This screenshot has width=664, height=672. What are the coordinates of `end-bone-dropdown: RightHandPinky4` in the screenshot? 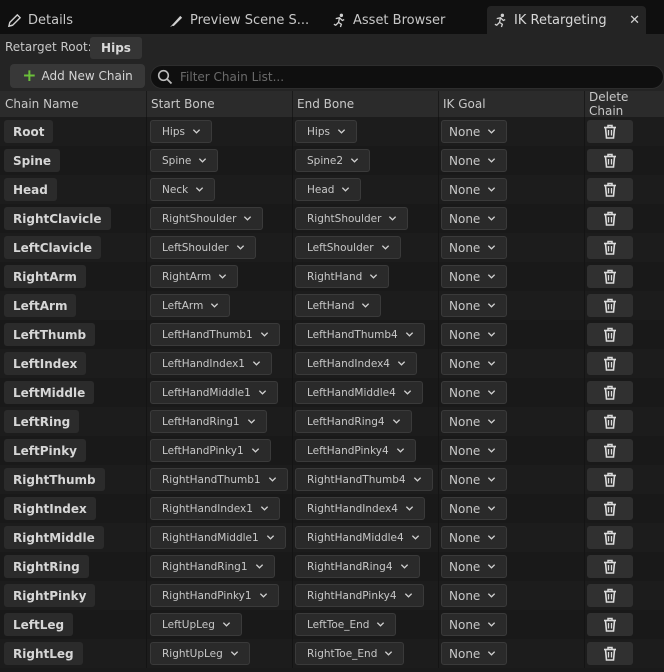 It's located at (359, 595).